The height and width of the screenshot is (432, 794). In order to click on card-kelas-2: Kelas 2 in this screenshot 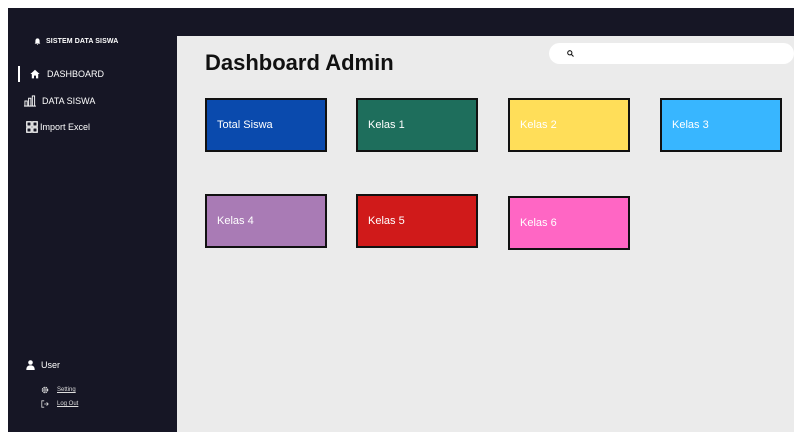, I will do `click(569, 125)`.